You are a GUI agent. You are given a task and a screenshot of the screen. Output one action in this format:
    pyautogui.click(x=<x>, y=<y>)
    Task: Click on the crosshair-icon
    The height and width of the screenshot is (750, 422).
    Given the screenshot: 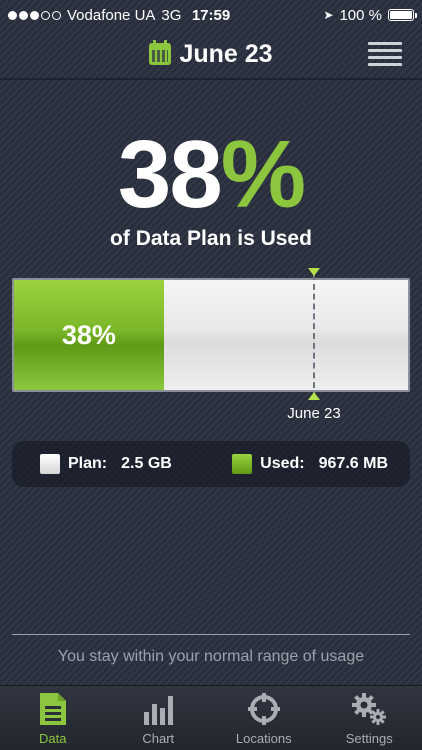 What is the action you would take?
    pyautogui.click(x=264, y=709)
    